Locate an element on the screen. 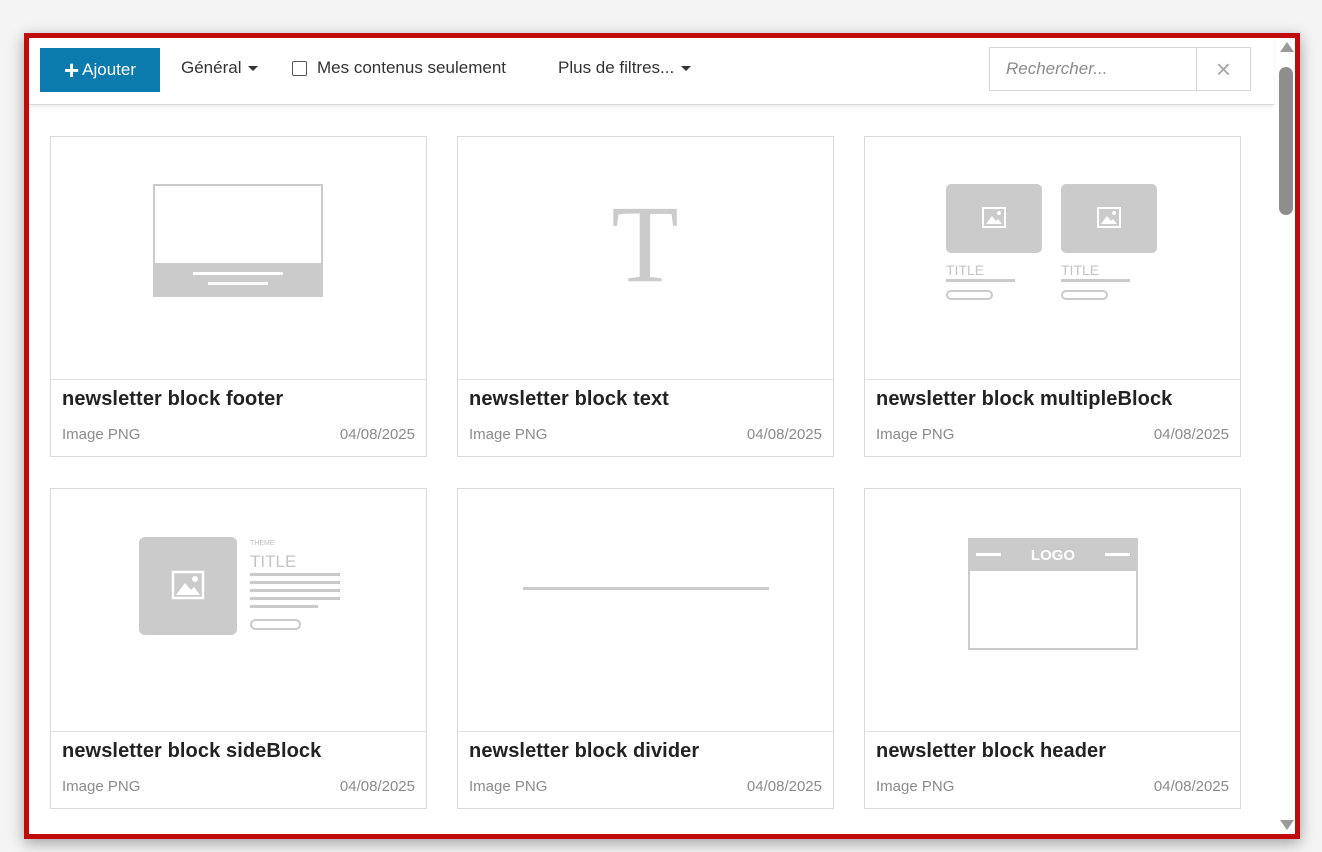  search-input is located at coordinates (1093, 69).